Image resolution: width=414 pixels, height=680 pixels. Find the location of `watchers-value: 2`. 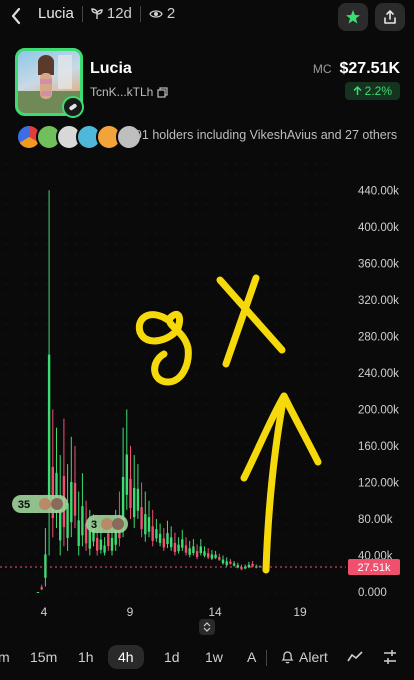

watchers-value: 2 is located at coordinates (171, 13).